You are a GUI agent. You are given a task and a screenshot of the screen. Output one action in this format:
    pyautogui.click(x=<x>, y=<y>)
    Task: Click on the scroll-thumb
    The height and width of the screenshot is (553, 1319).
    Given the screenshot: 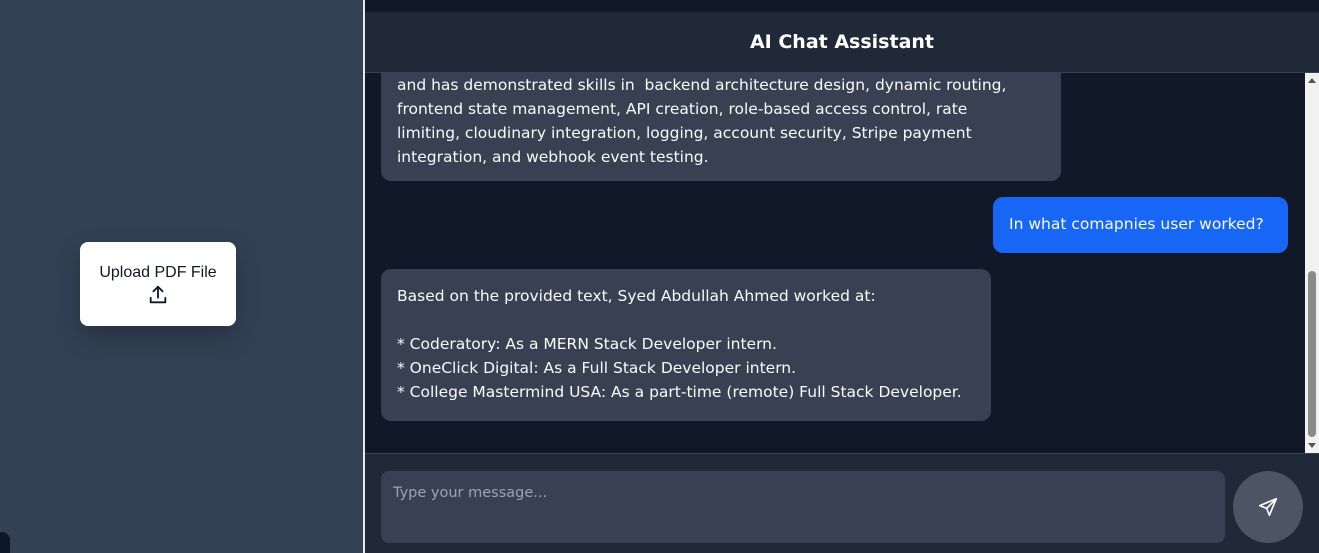 What is the action you would take?
    pyautogui.click(x=1312, y=354)
    